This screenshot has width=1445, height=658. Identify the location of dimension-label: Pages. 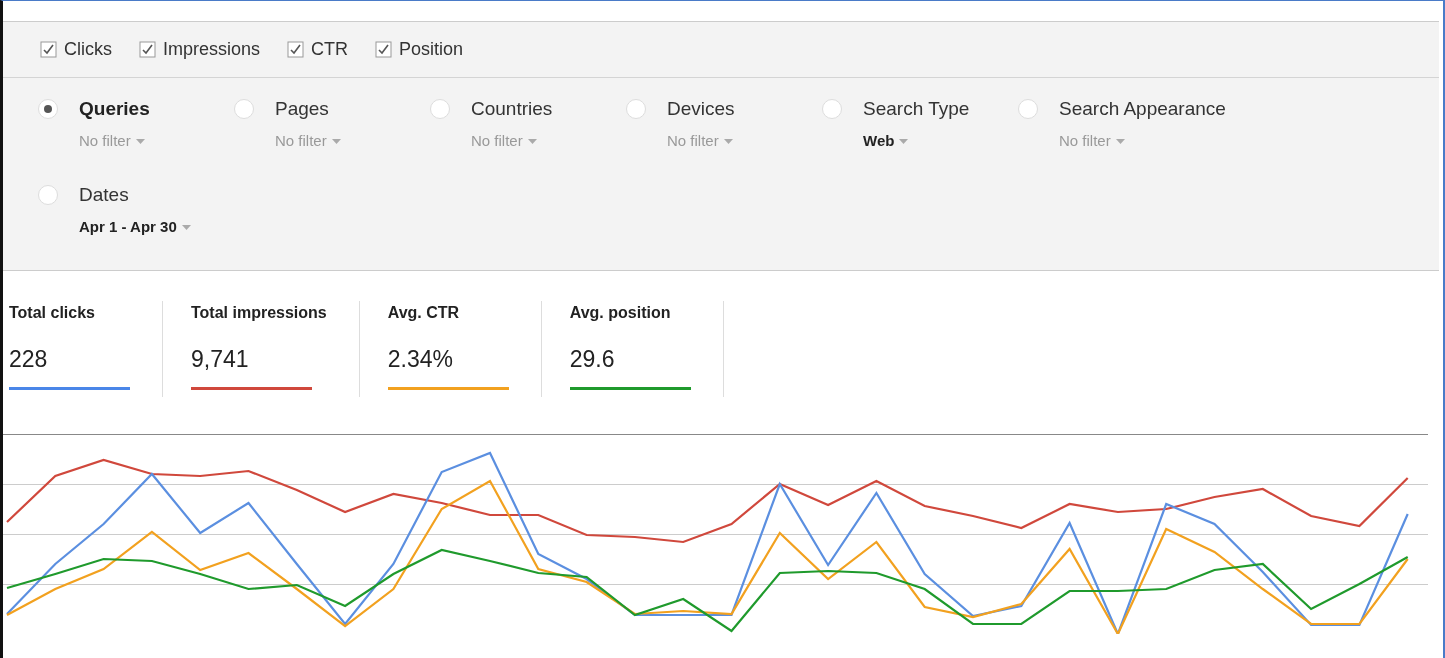
(302, 109).